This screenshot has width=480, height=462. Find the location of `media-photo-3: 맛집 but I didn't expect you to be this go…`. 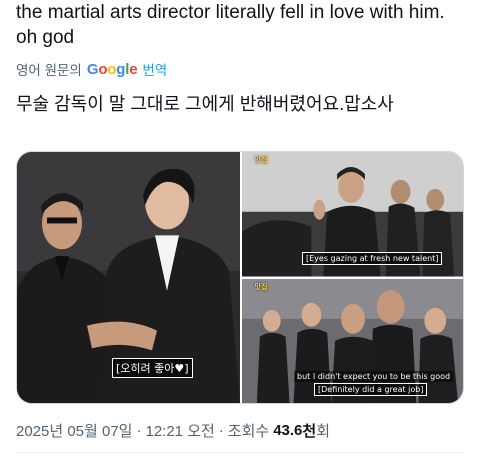

media-photo-3: 맛집 but I didn't expect you to be this go… is located at coordinates (352, 340).